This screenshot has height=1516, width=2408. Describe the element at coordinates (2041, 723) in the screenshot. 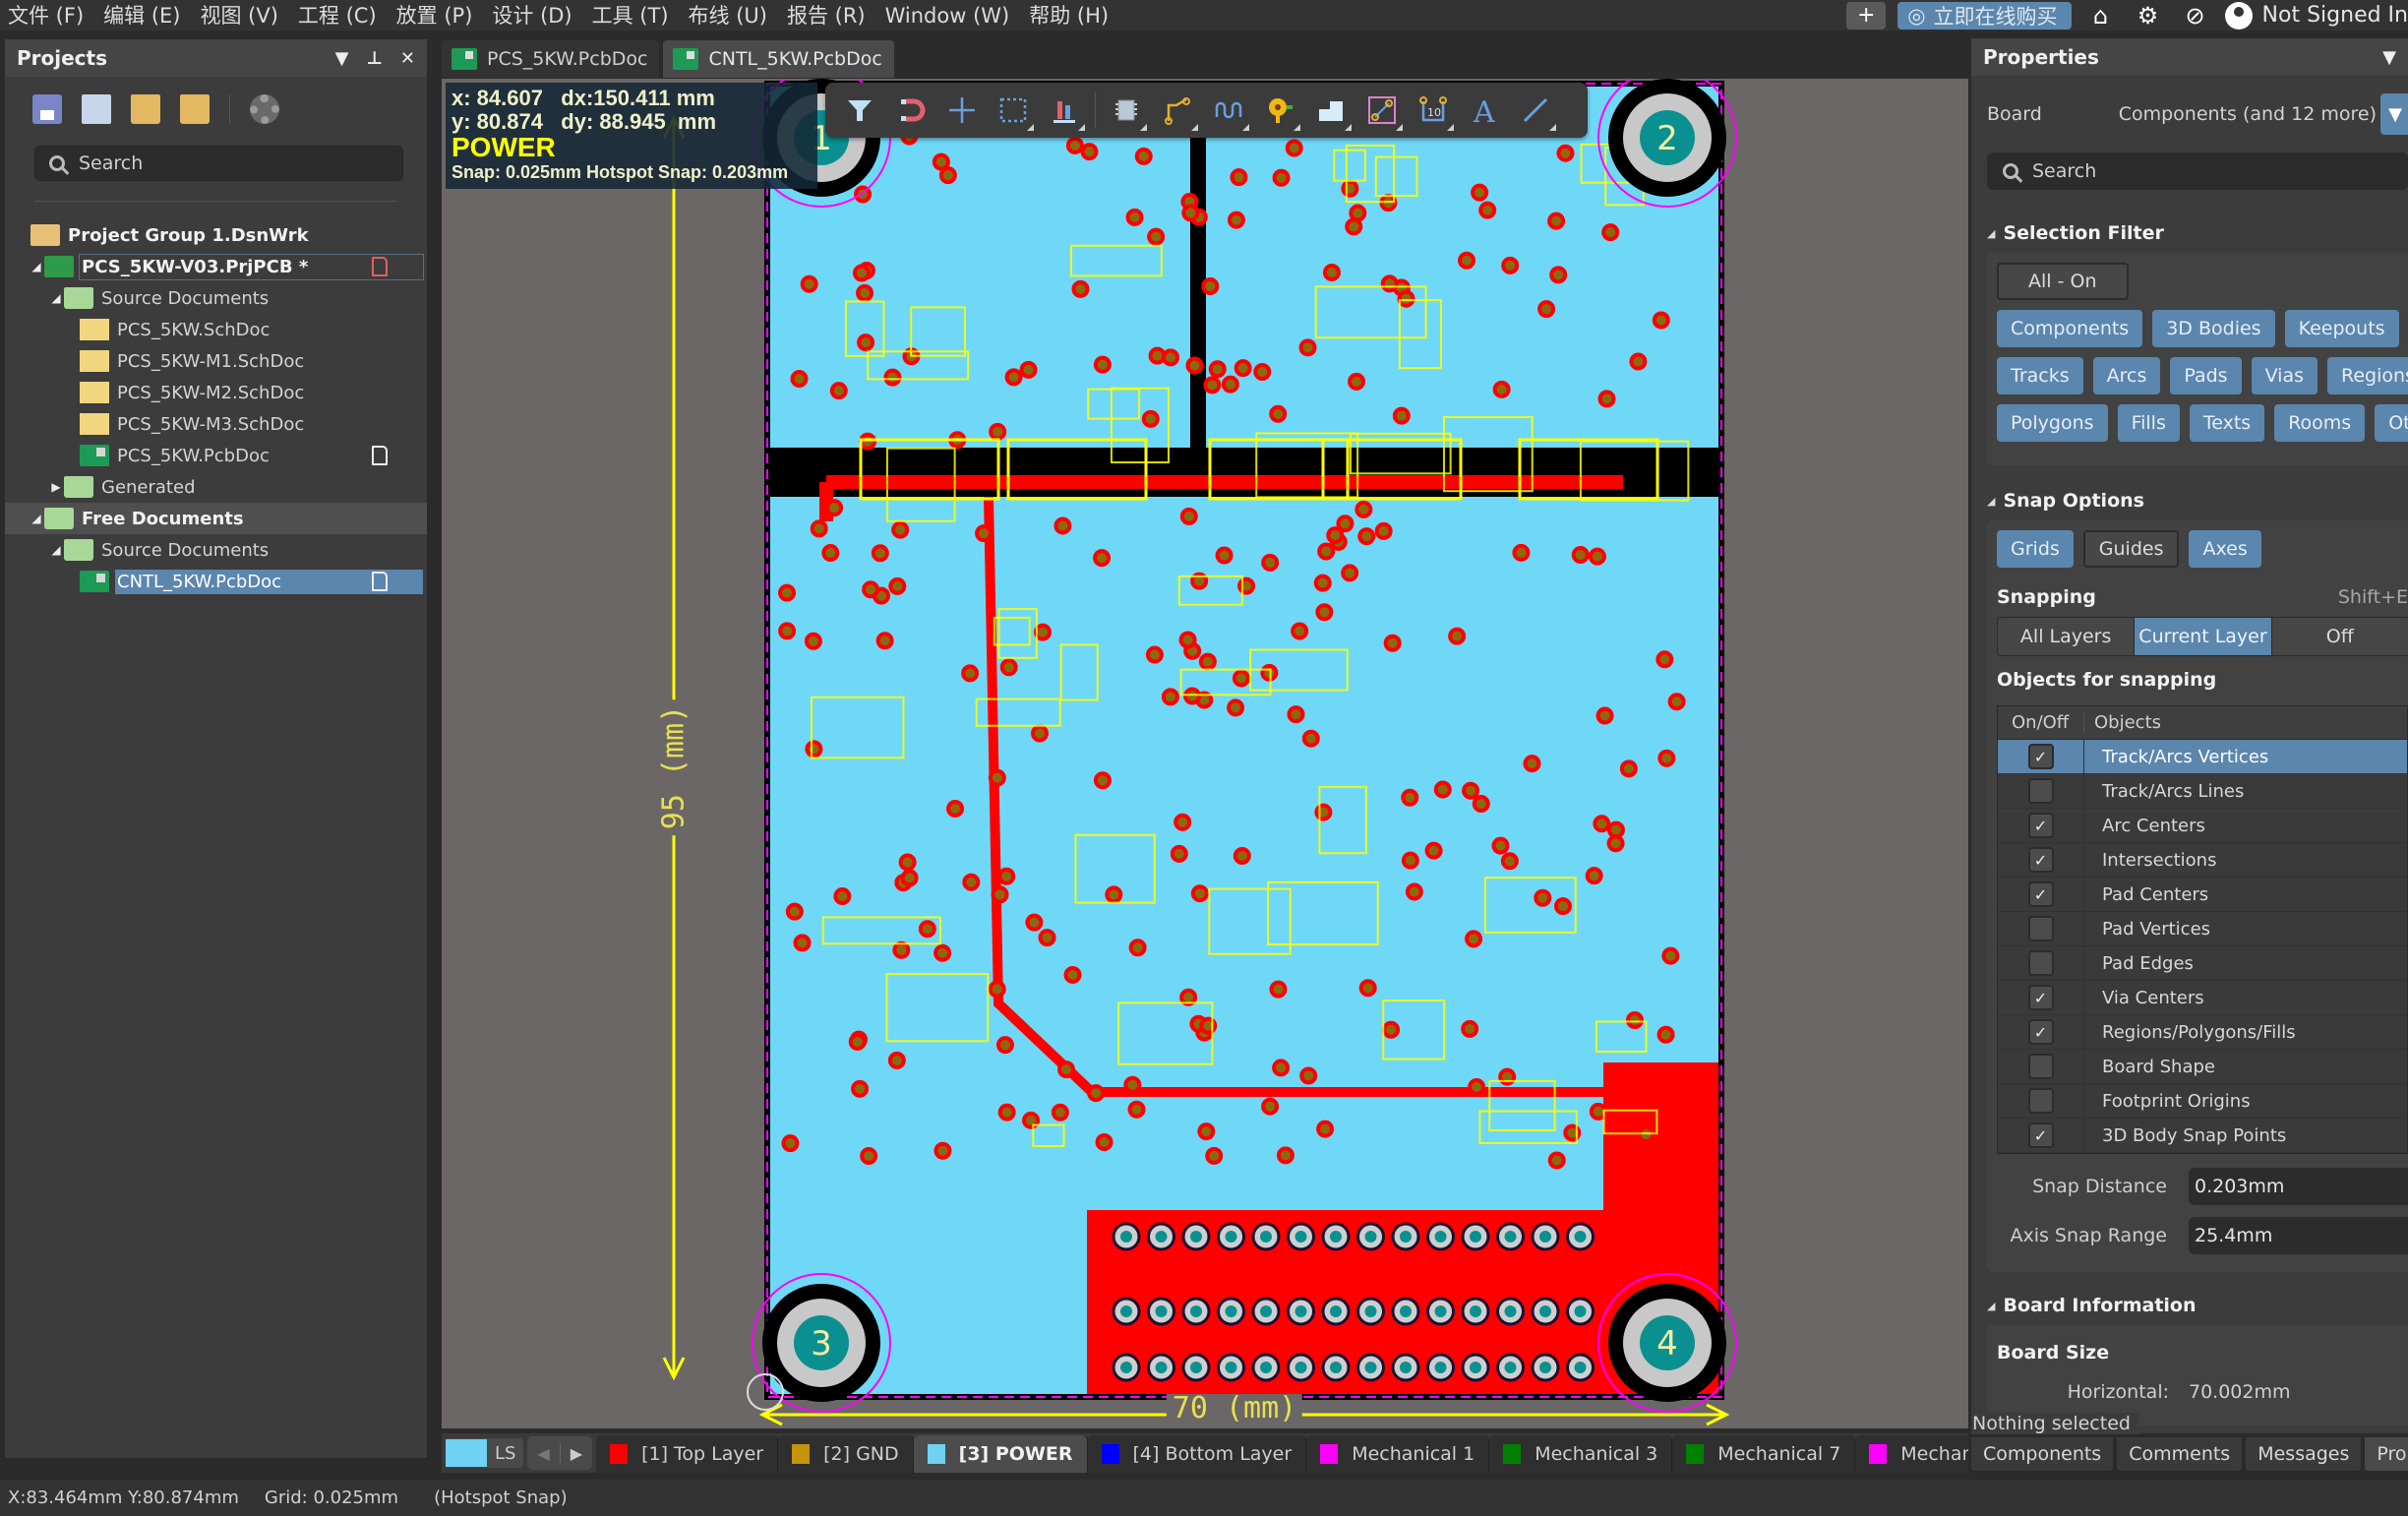

I see `col-on-off: On/Off` at that location.